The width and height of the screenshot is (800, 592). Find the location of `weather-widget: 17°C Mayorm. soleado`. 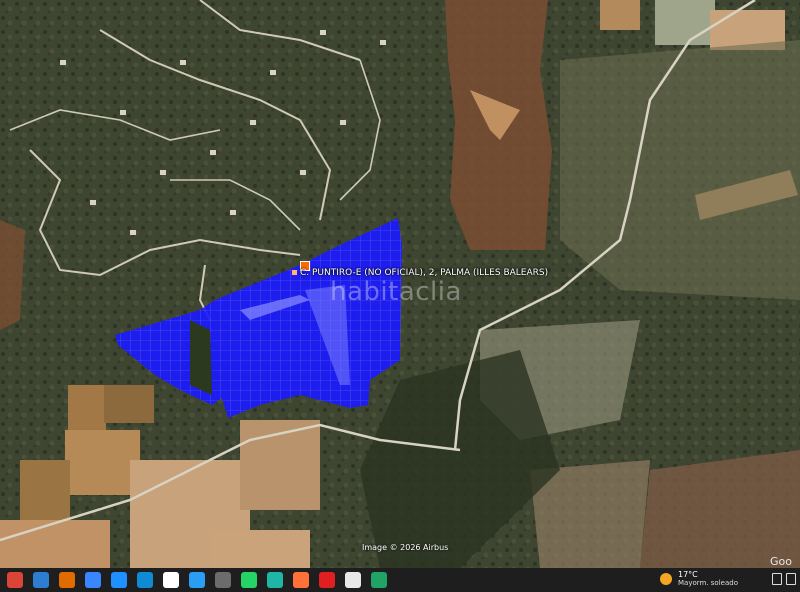

weather-widget: 17°C Mayorm. soleado is located at coordinates (699, 579).